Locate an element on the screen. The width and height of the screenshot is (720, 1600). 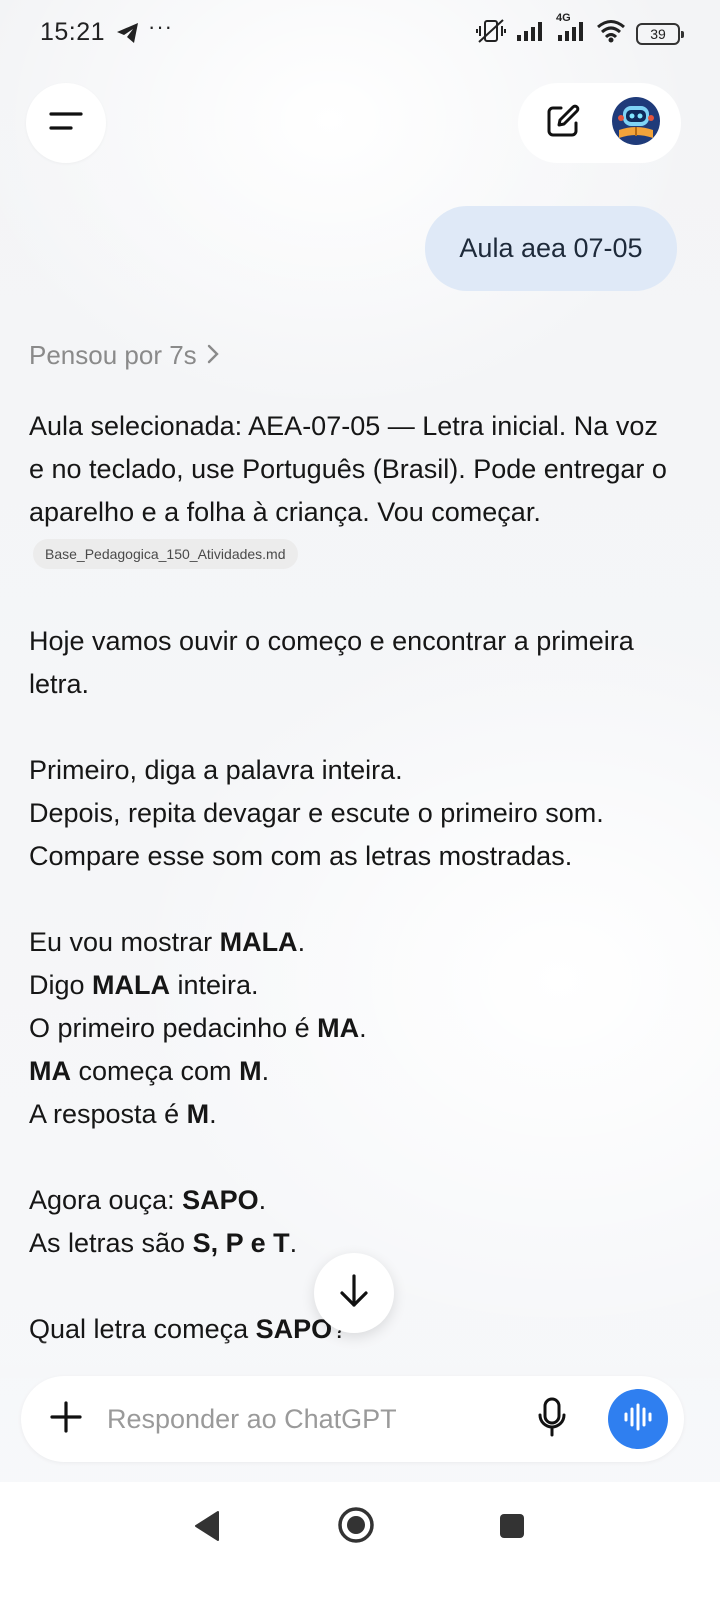
custom-gpt-avatar is located at coordinates (636, 123).